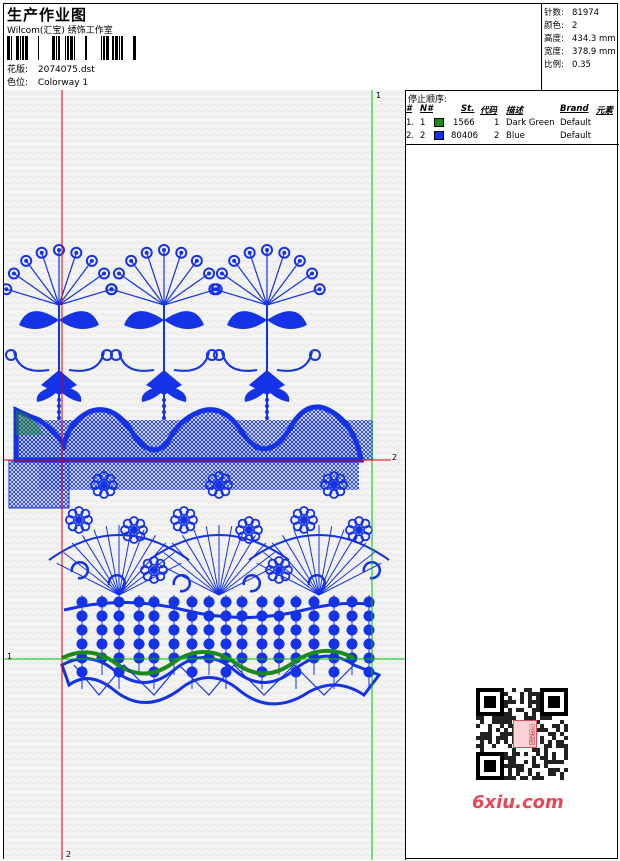 The image size is (620, 861). Describe the element at coordinates (554, 39) in the screenshot. I see `stat-label: 高度:` at that location.